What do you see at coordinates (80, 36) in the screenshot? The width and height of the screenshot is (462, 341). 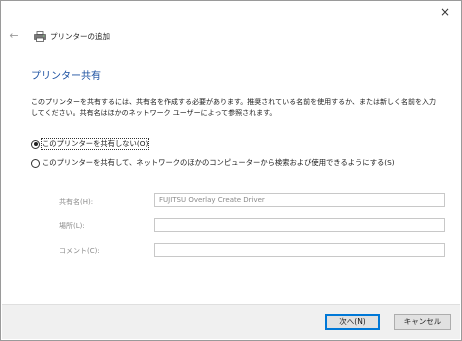 I see `wizard-title: プリンターの追加` at bounding box center [80, 36].